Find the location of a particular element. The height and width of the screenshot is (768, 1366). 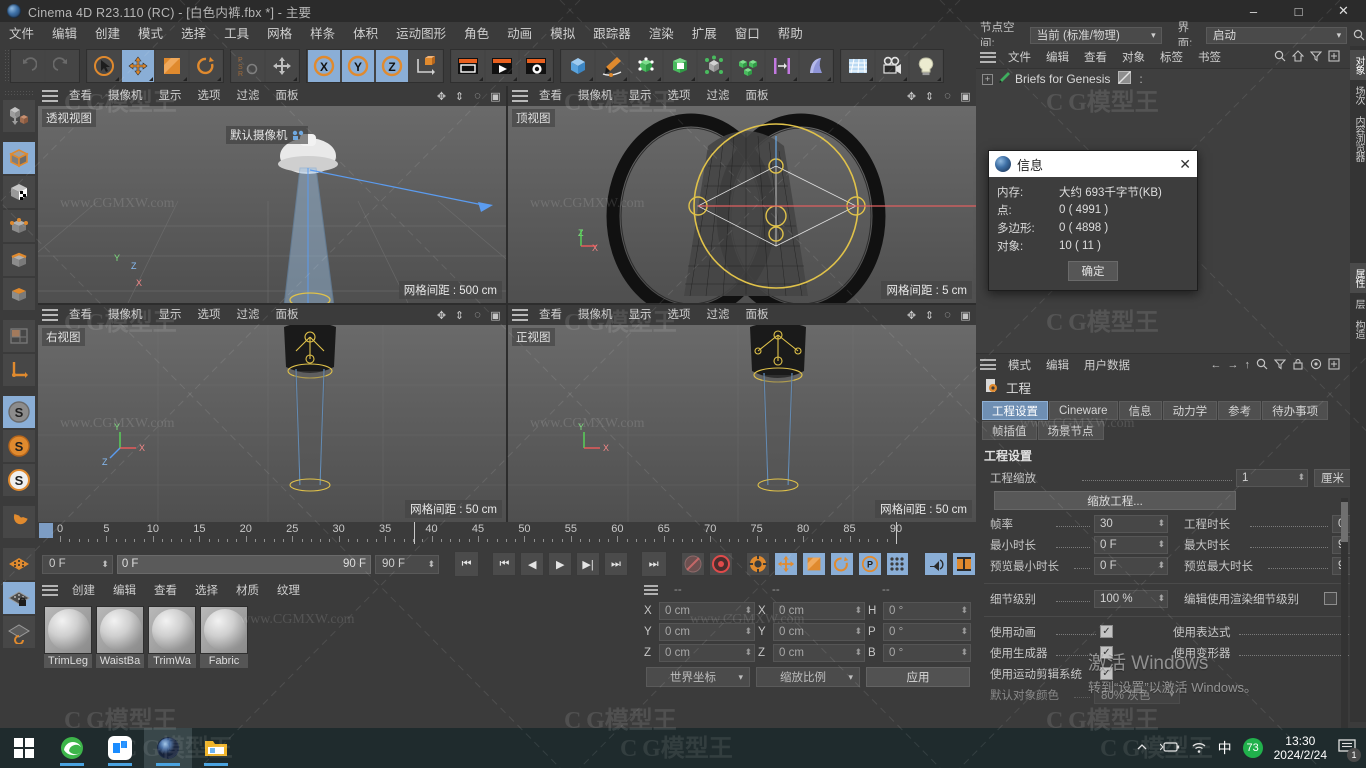

vp3-menu-view: 查看 is located at coordinates (80, 315).